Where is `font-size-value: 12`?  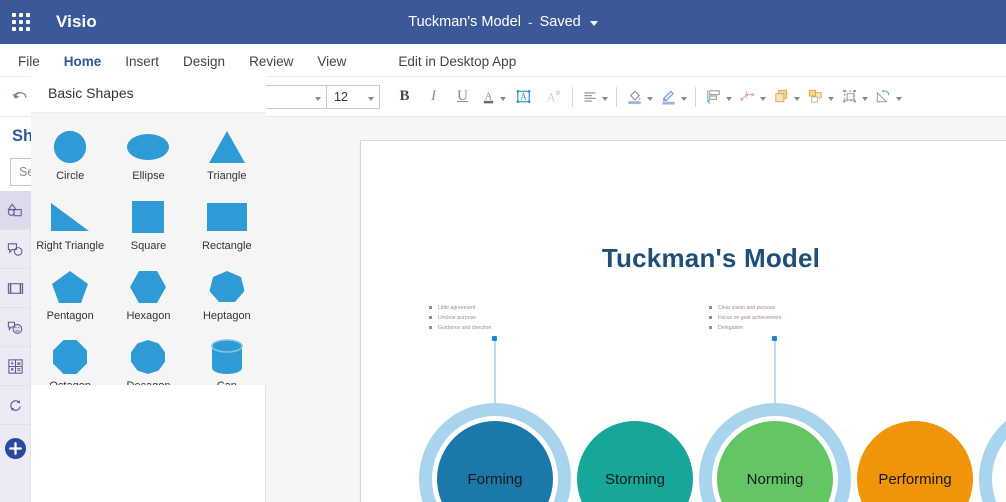 font-size-value: 12 is located at coordinates (341, 96).